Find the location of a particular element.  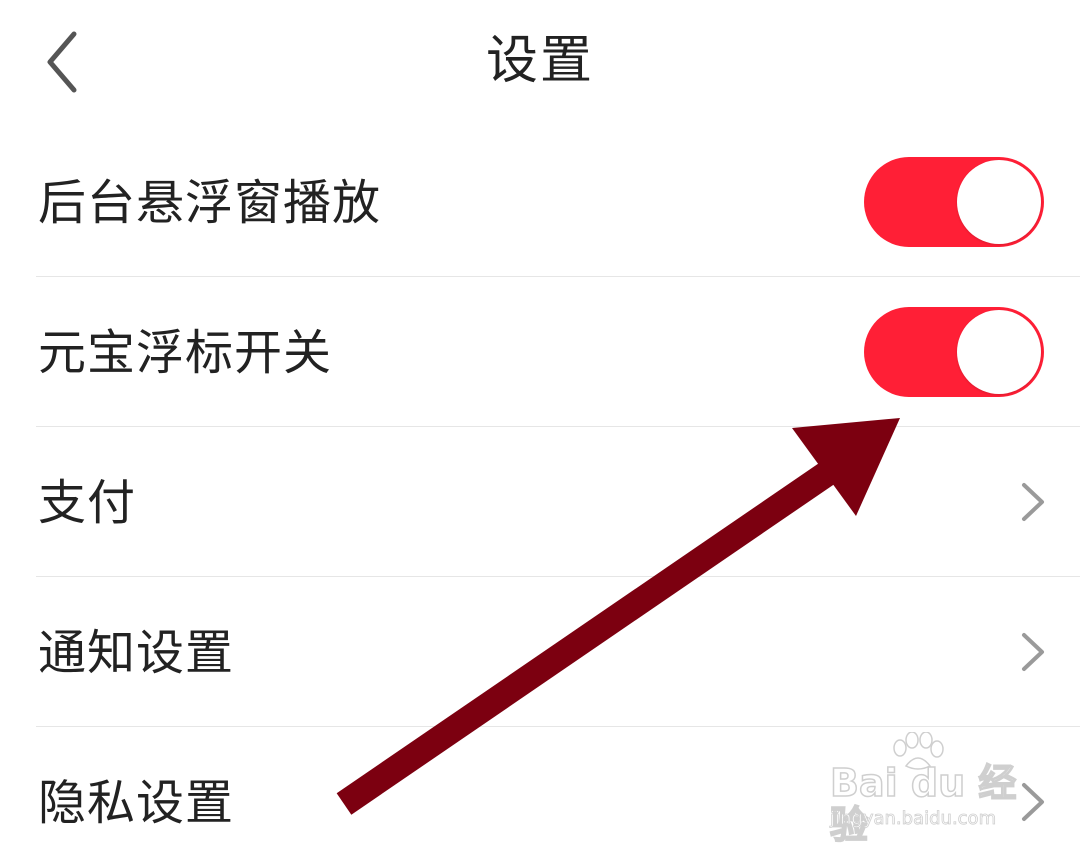

setting-label: 隐私设置 is located at coordinates (136, 803).